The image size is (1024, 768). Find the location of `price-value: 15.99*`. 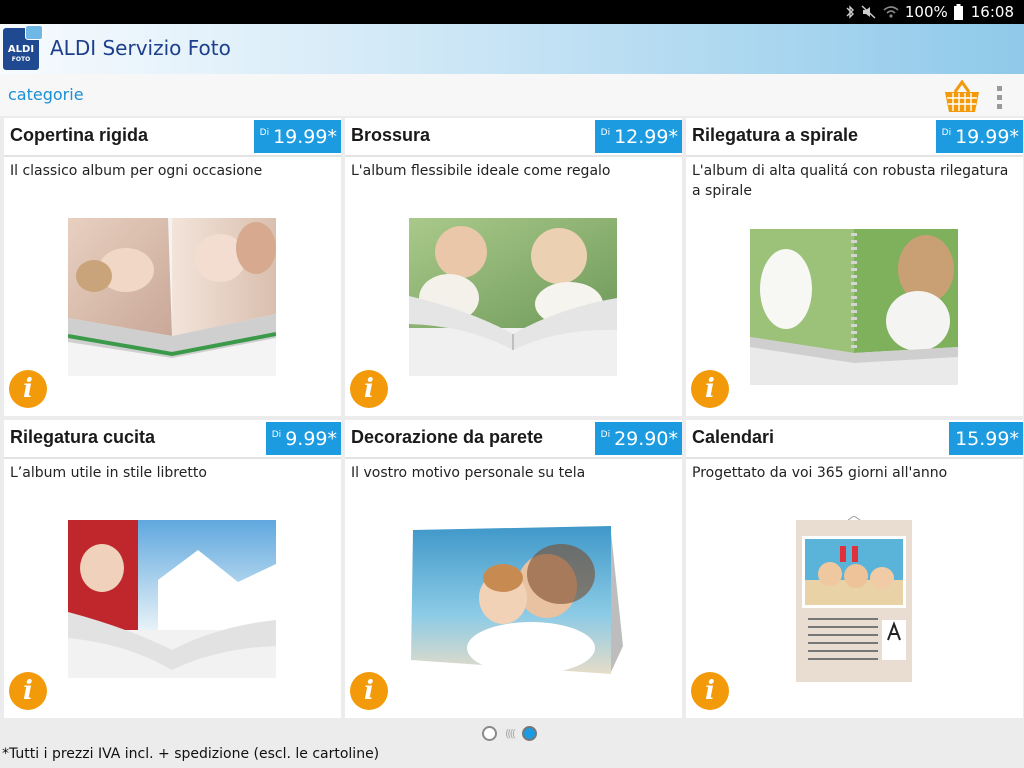

price-value: 15.99* is located at coordinates (987, 438).